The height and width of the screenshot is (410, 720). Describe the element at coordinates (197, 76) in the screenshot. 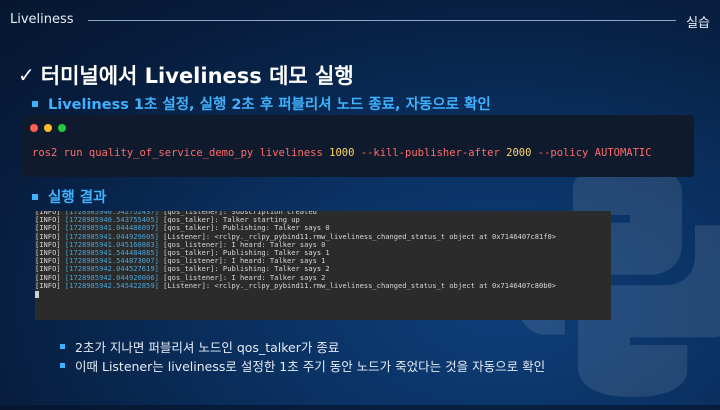

I see `slide-title-text: 터미널에서 Liveliness 데모 실행` at that location.